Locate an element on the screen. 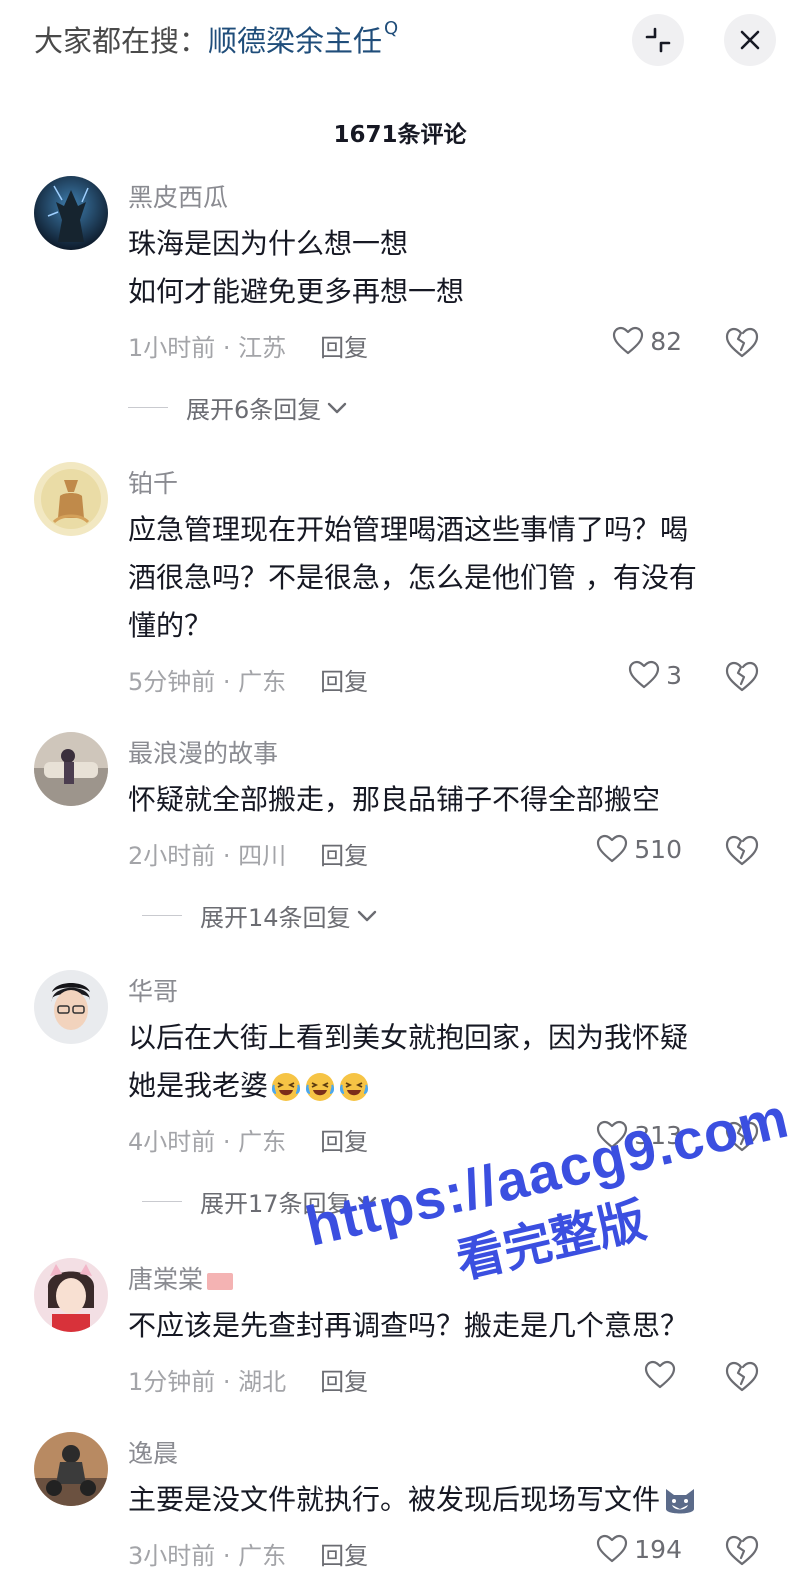 The width and height of the screenshot is (800, 1571). top-bar: 大家都在搜：顺德梁余主任 Q is located at coordinates (400, 40).